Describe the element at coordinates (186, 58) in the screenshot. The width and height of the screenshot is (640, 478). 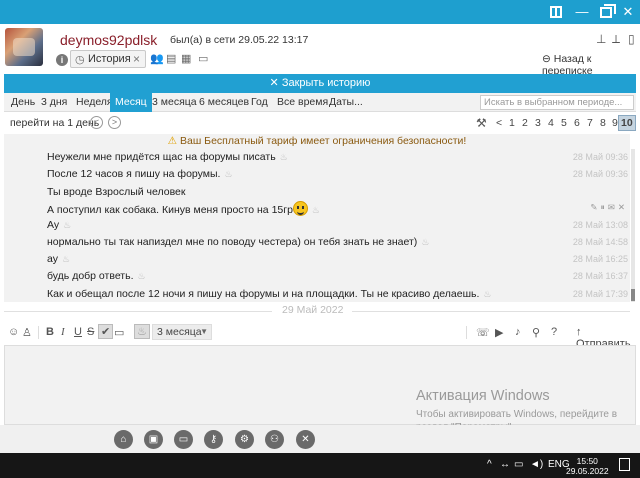
I see `calendar-icon: ▦` at that location.